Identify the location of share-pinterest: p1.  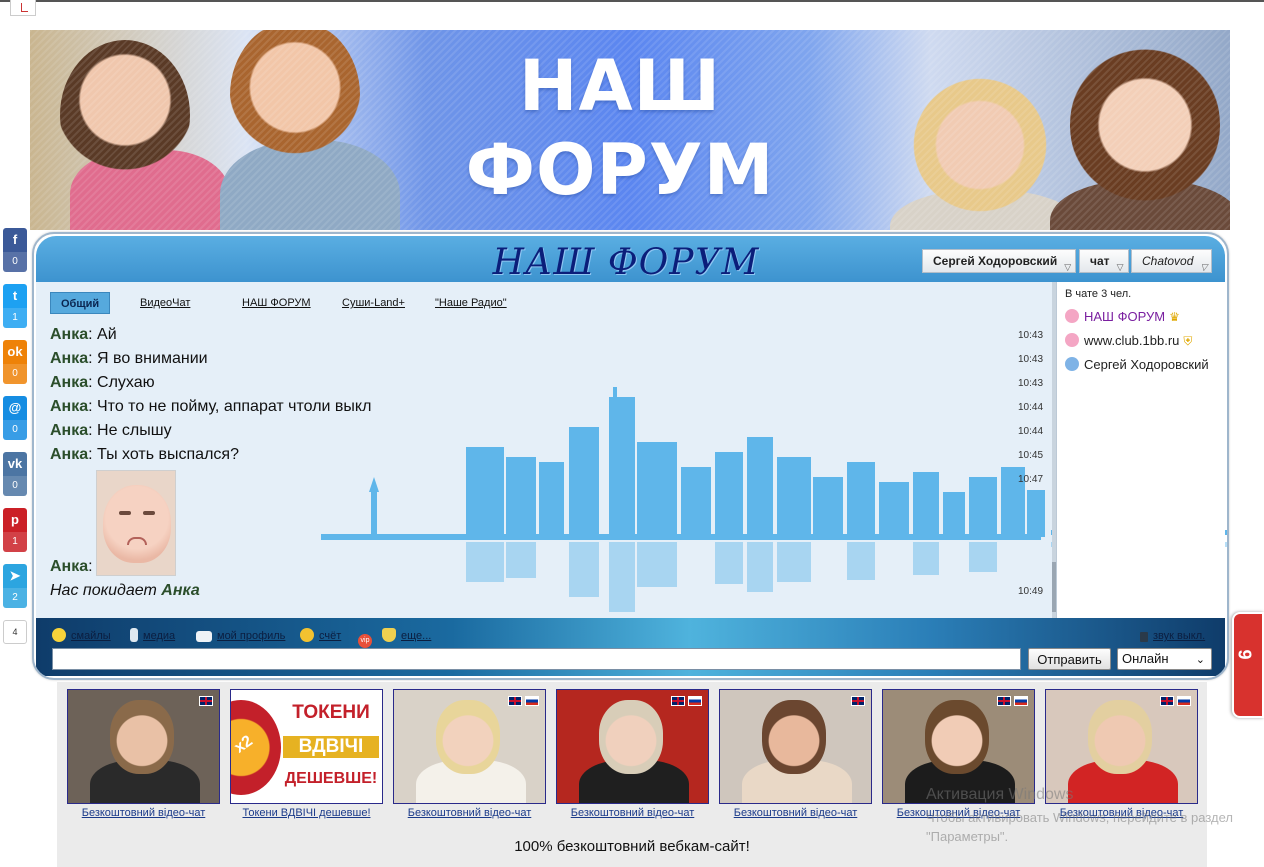
(15, 530).